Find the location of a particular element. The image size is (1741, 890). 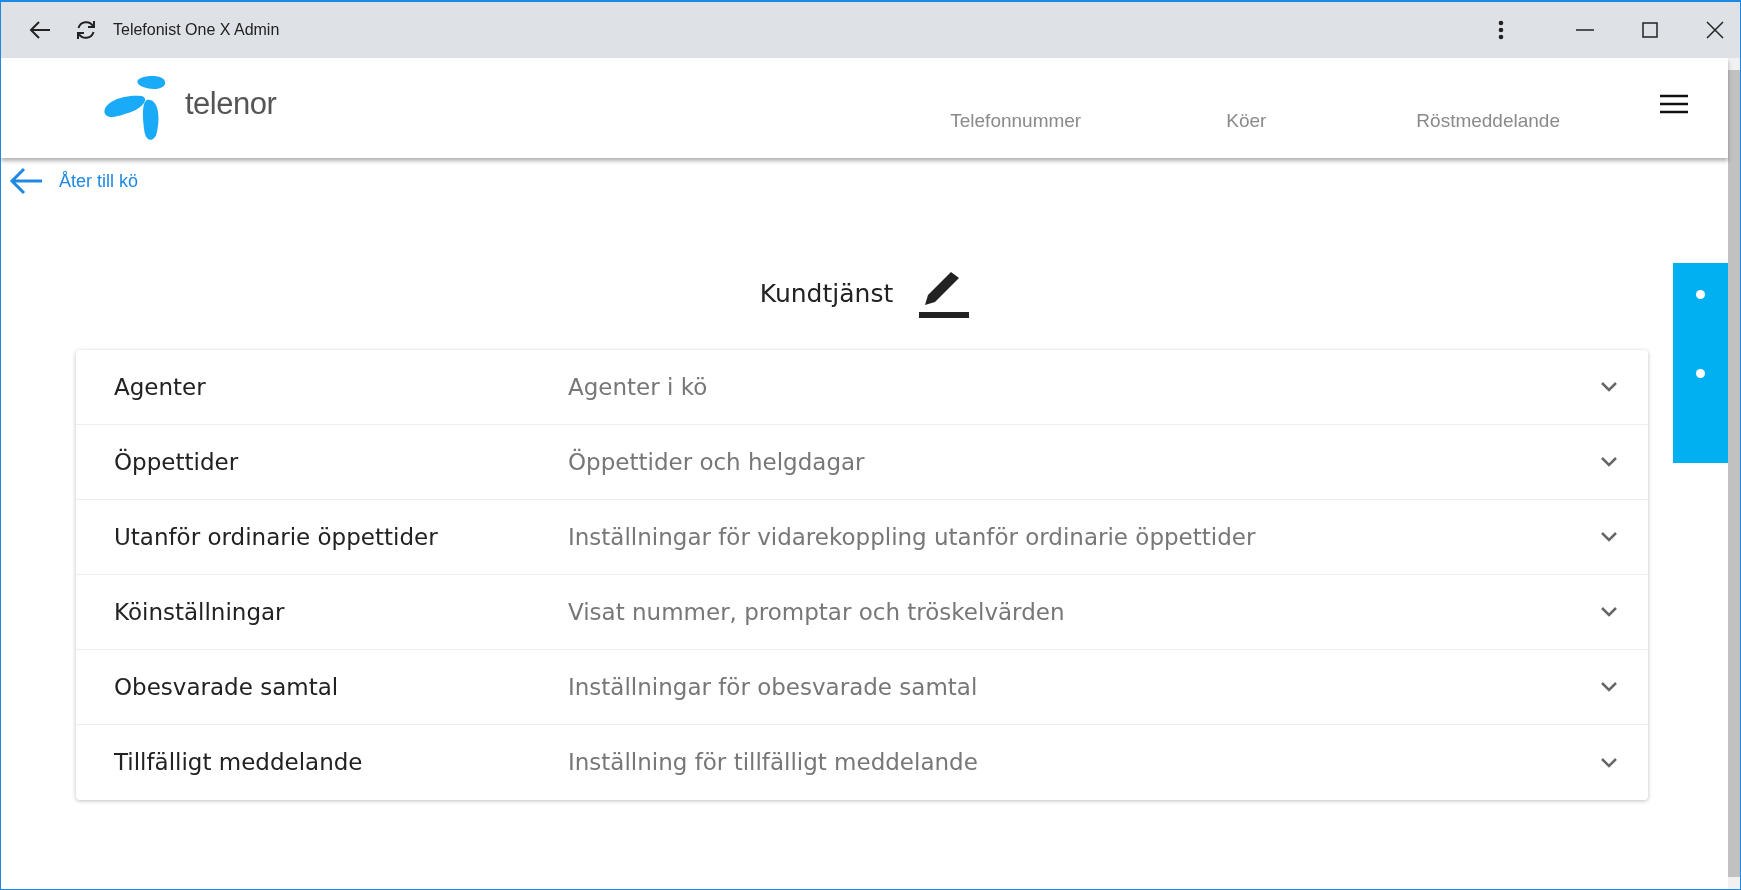

section-description: Inställningar för obesvarade samtal is located at coordinates (773, 687).